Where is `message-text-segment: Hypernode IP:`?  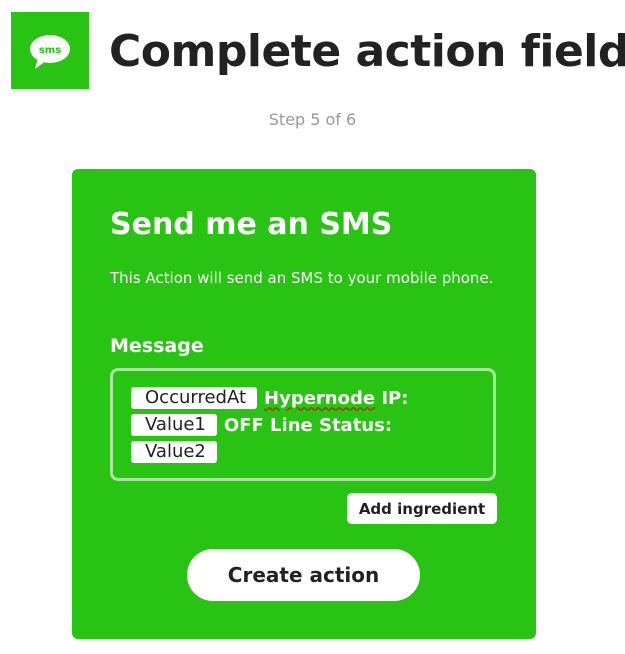
message-text-segment: Hypernode IP: is located at coordinates (336, 398).